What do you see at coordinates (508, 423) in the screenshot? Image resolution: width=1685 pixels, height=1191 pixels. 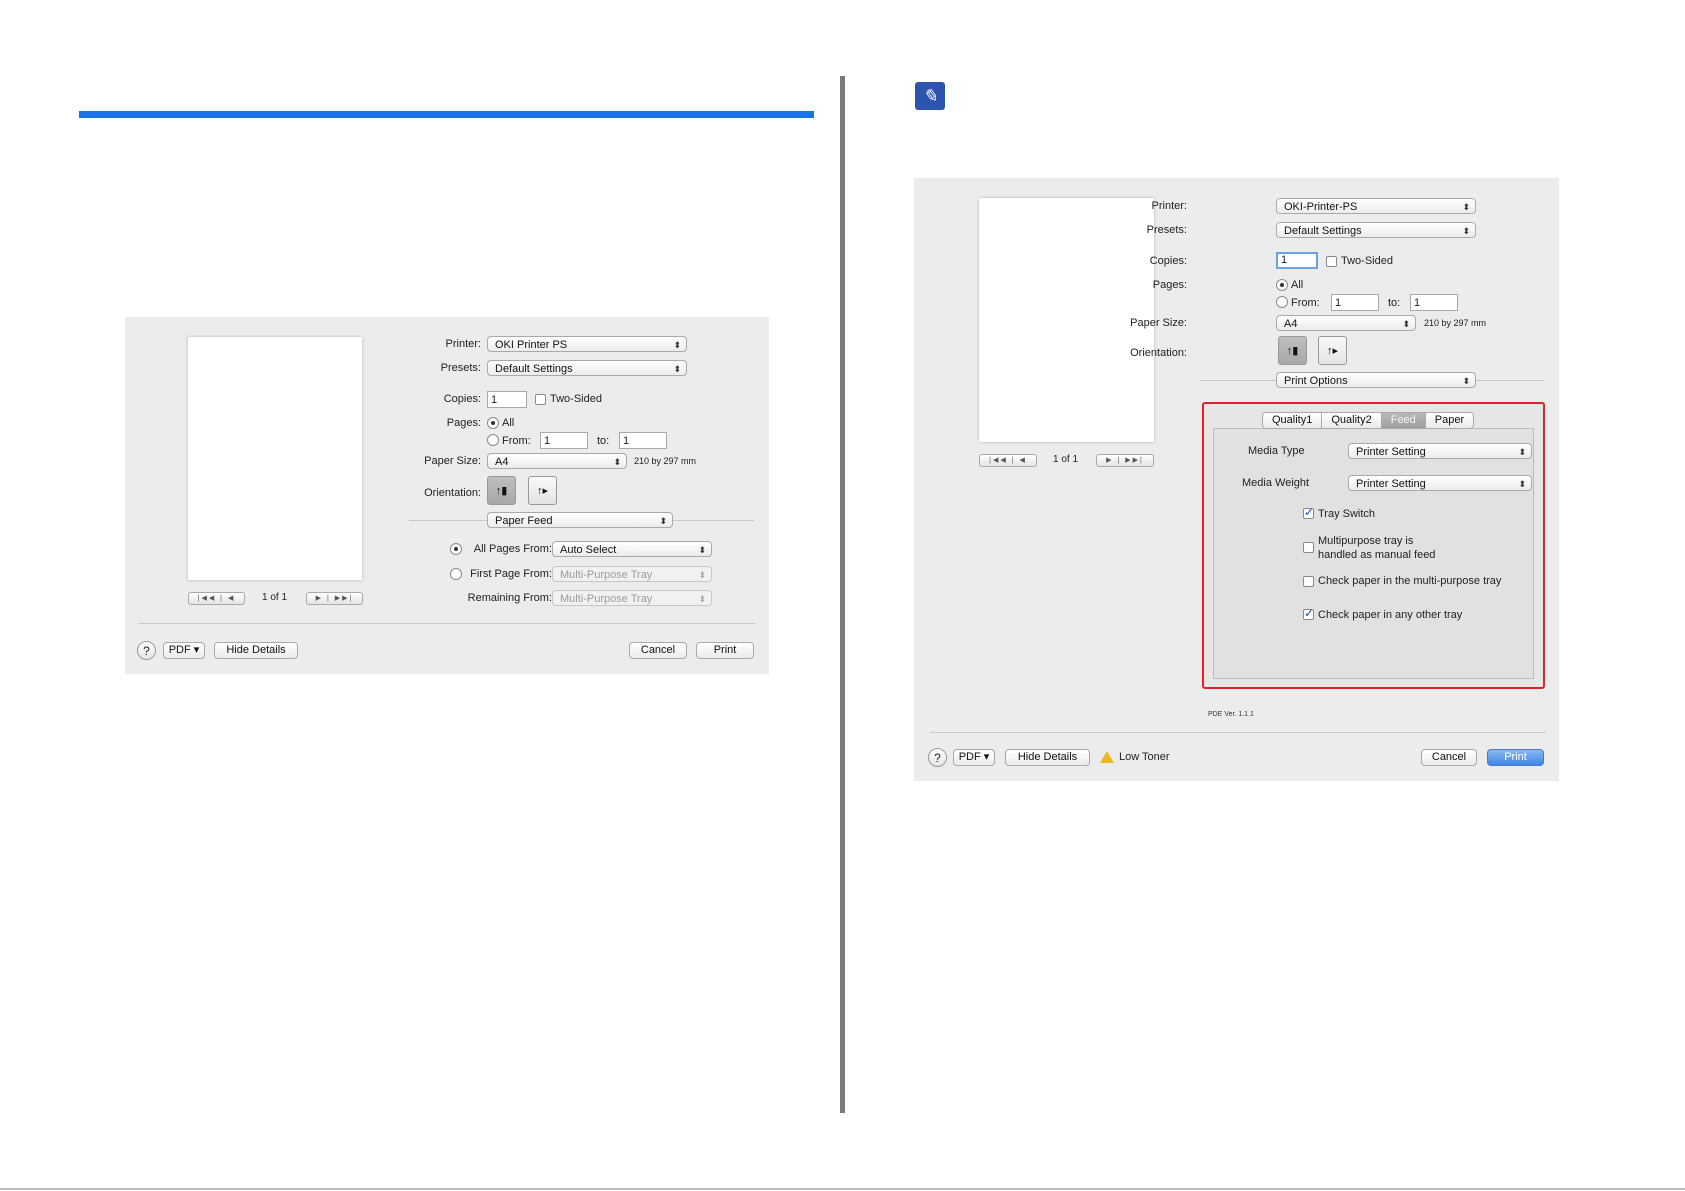 I see `pages-all-label: All` at bounding box center [508, 423].